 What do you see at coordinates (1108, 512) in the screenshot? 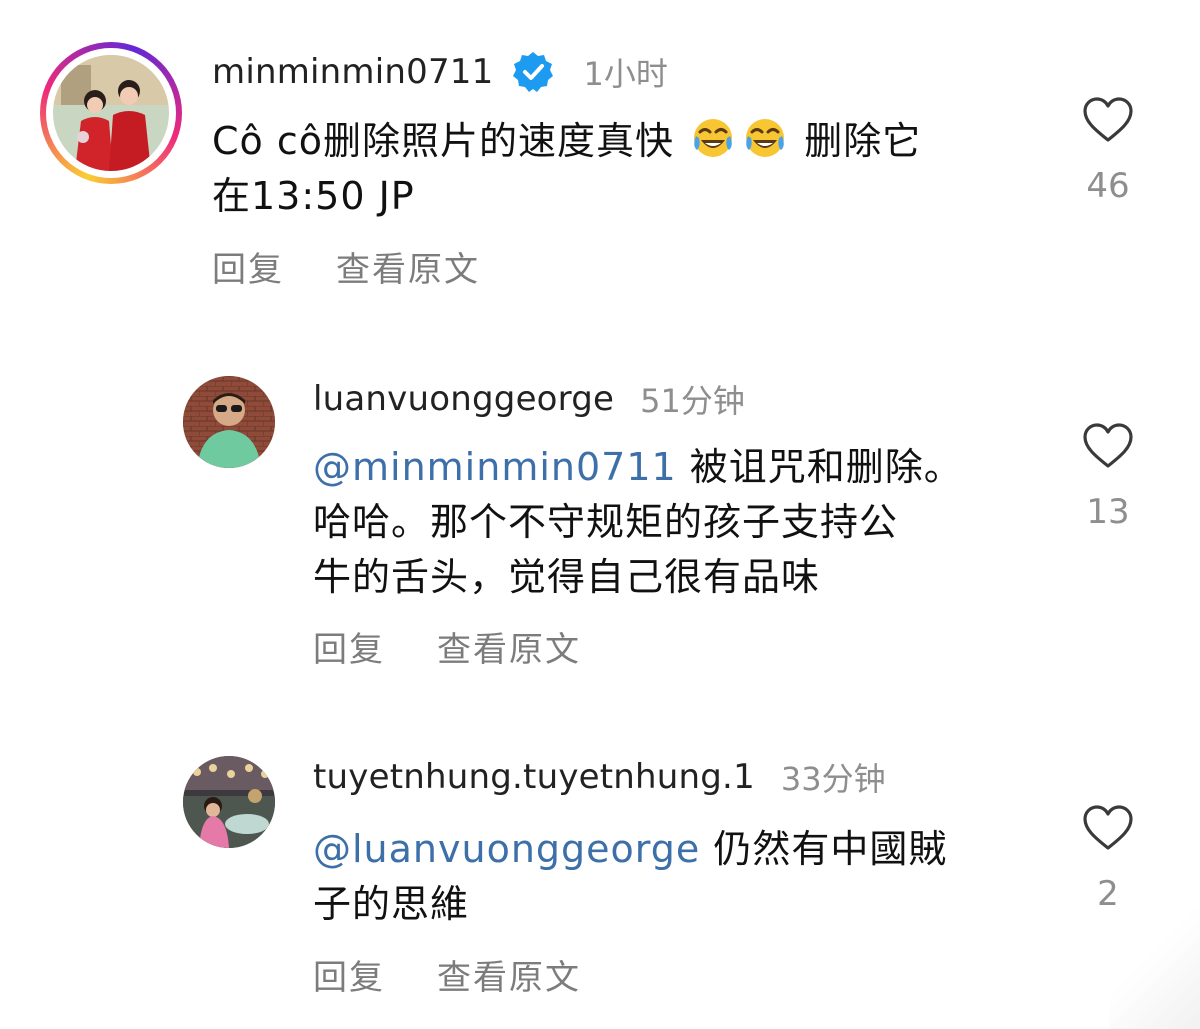
I see `like-count: 13` at bounding box center [1108, 512].